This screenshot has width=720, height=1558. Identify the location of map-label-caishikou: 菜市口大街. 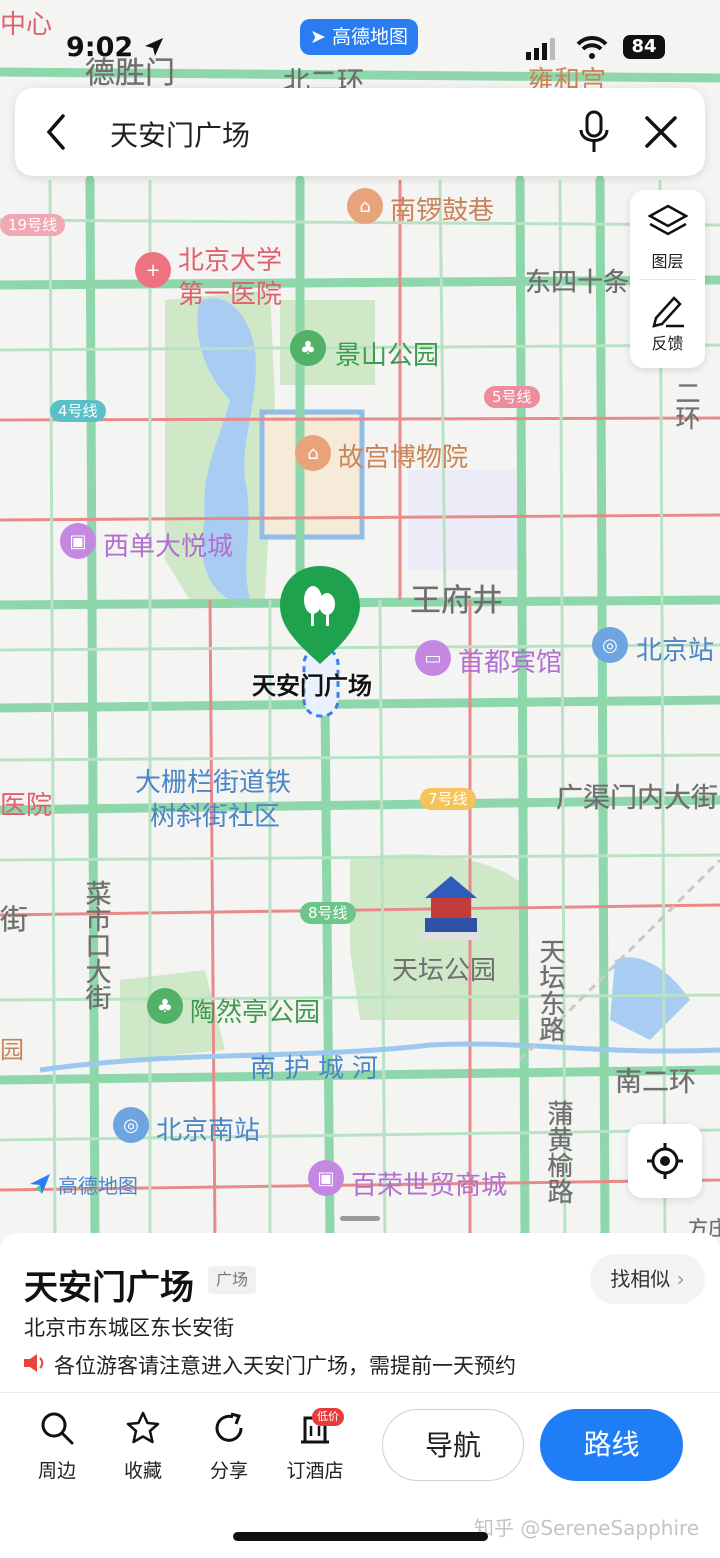
(96, 945).